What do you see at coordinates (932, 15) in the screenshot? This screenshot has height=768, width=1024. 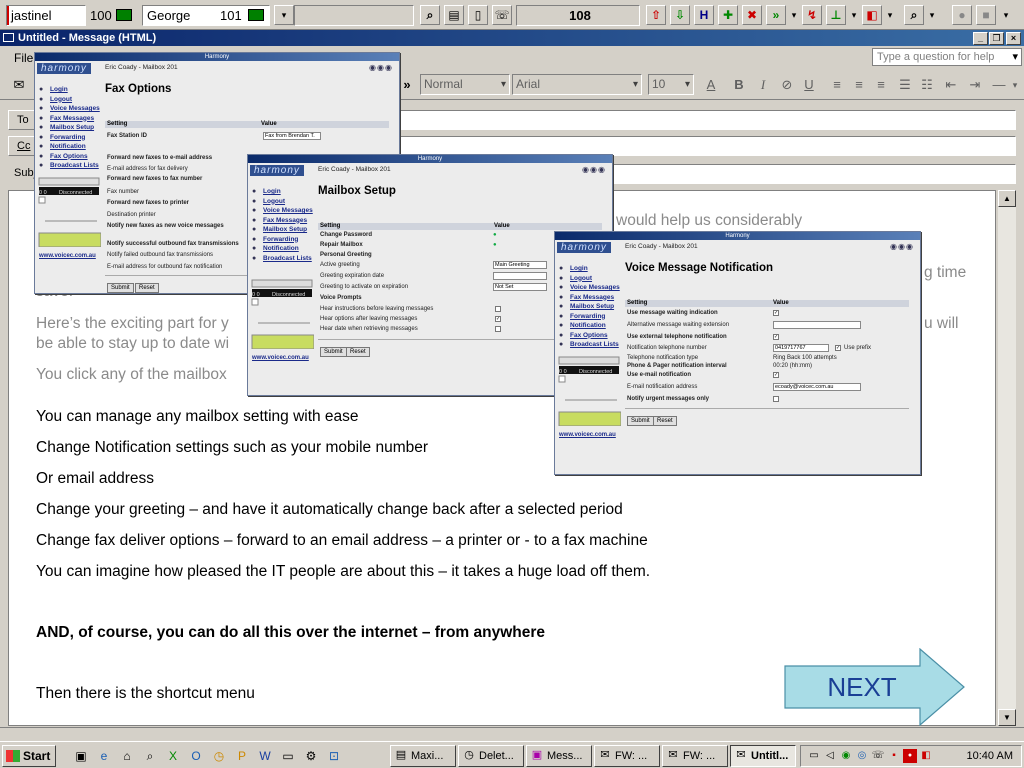 I see `find-dropdown-icon: ▾` at bounding box center [932, 15].